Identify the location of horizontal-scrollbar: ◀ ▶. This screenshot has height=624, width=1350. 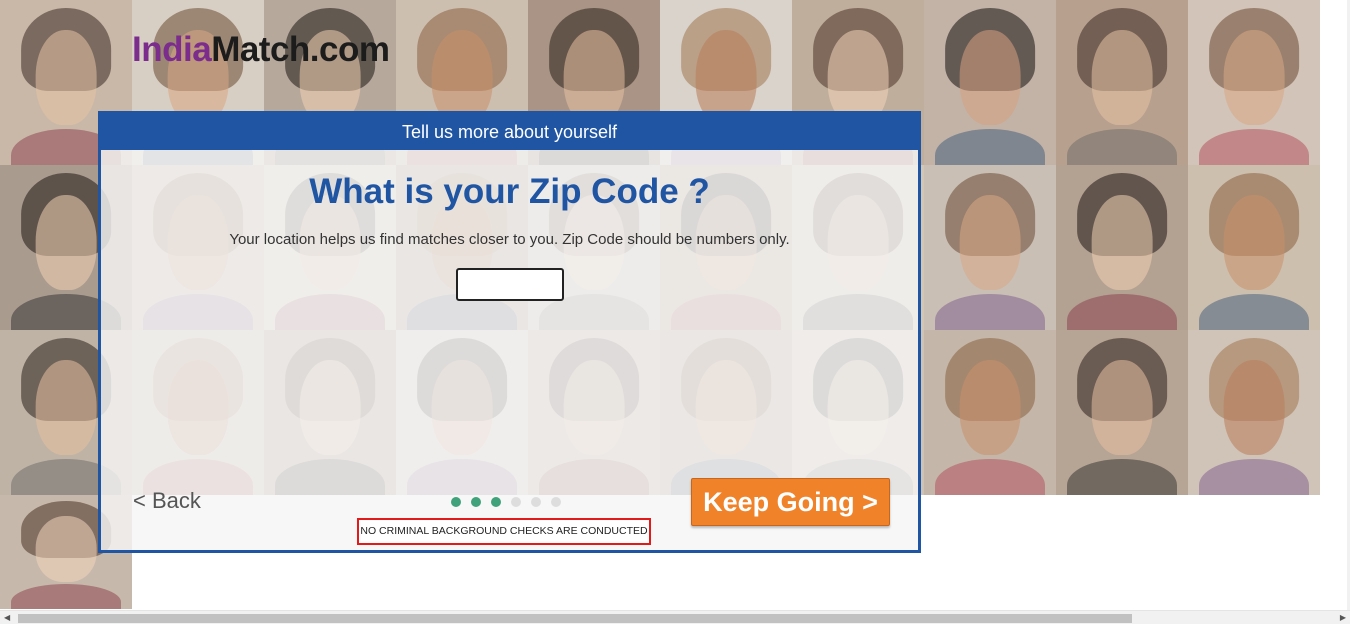
(675, 617).